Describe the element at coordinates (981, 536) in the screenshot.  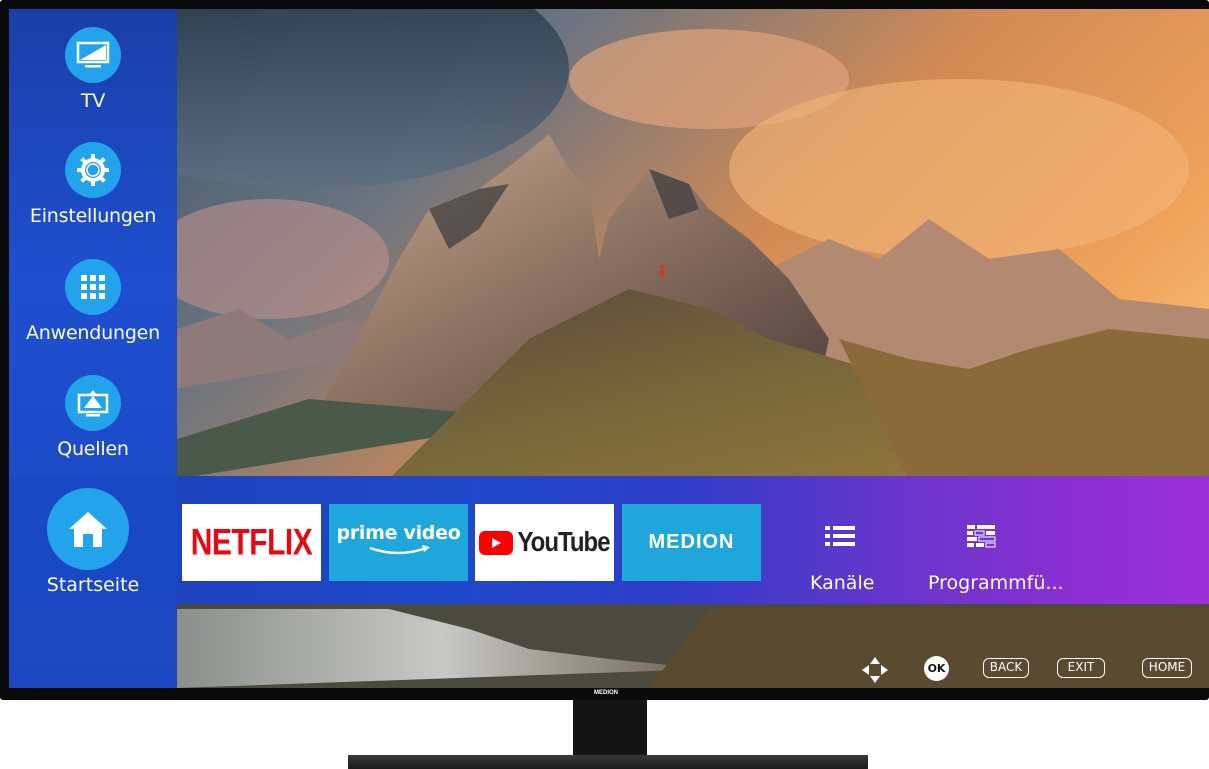
I see `epg-grid-icon` at that location.